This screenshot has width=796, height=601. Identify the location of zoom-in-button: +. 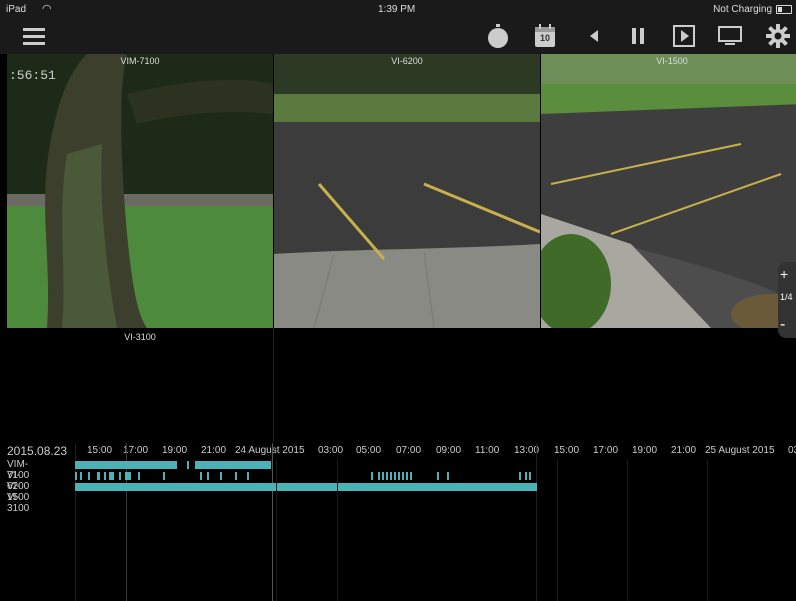
(784, 274).